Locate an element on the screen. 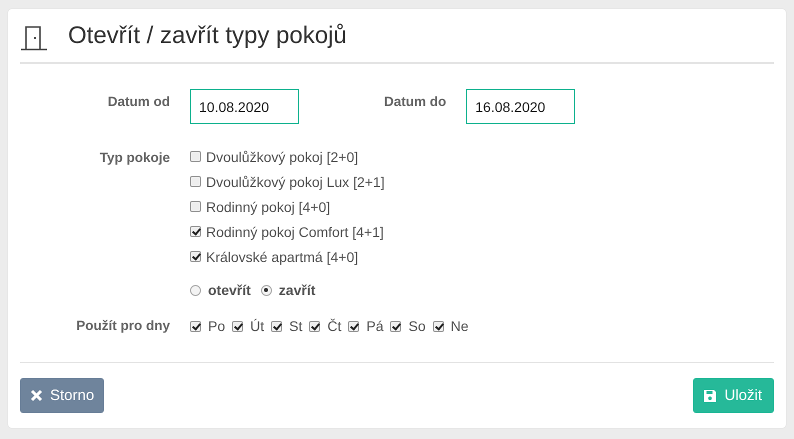 Image resolution: width=794 pixels, height=439 pixels. checkbox-label: Ne is located at coordinates (459, 326).